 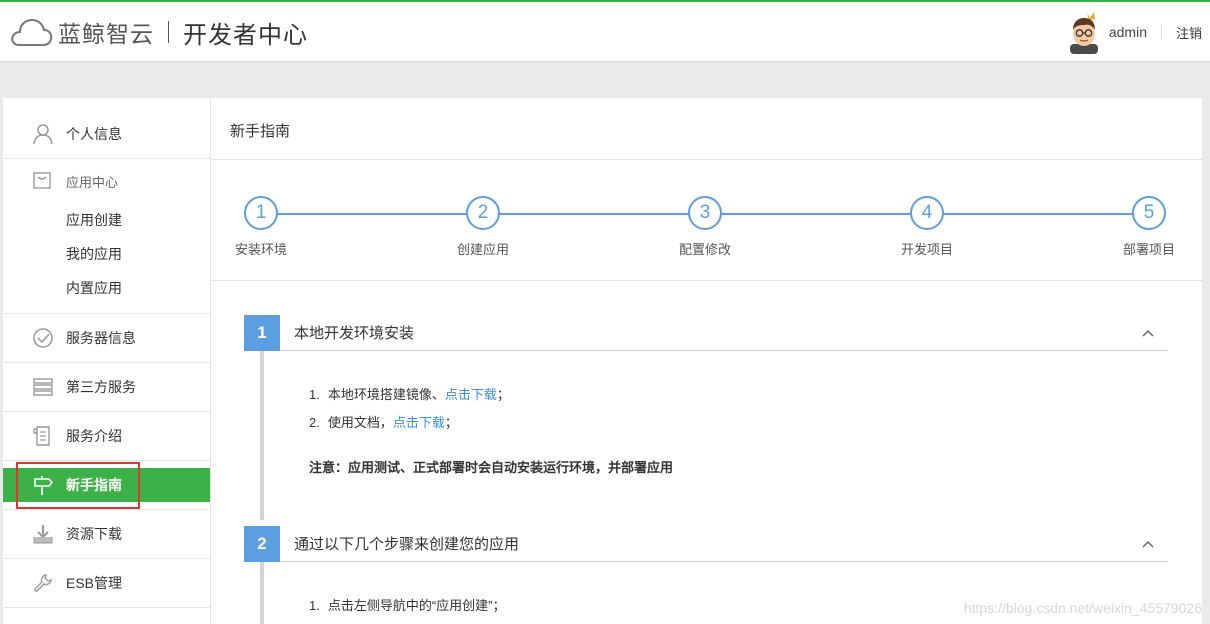 I want to click on scroll-icon, so click(x=43, y=436).